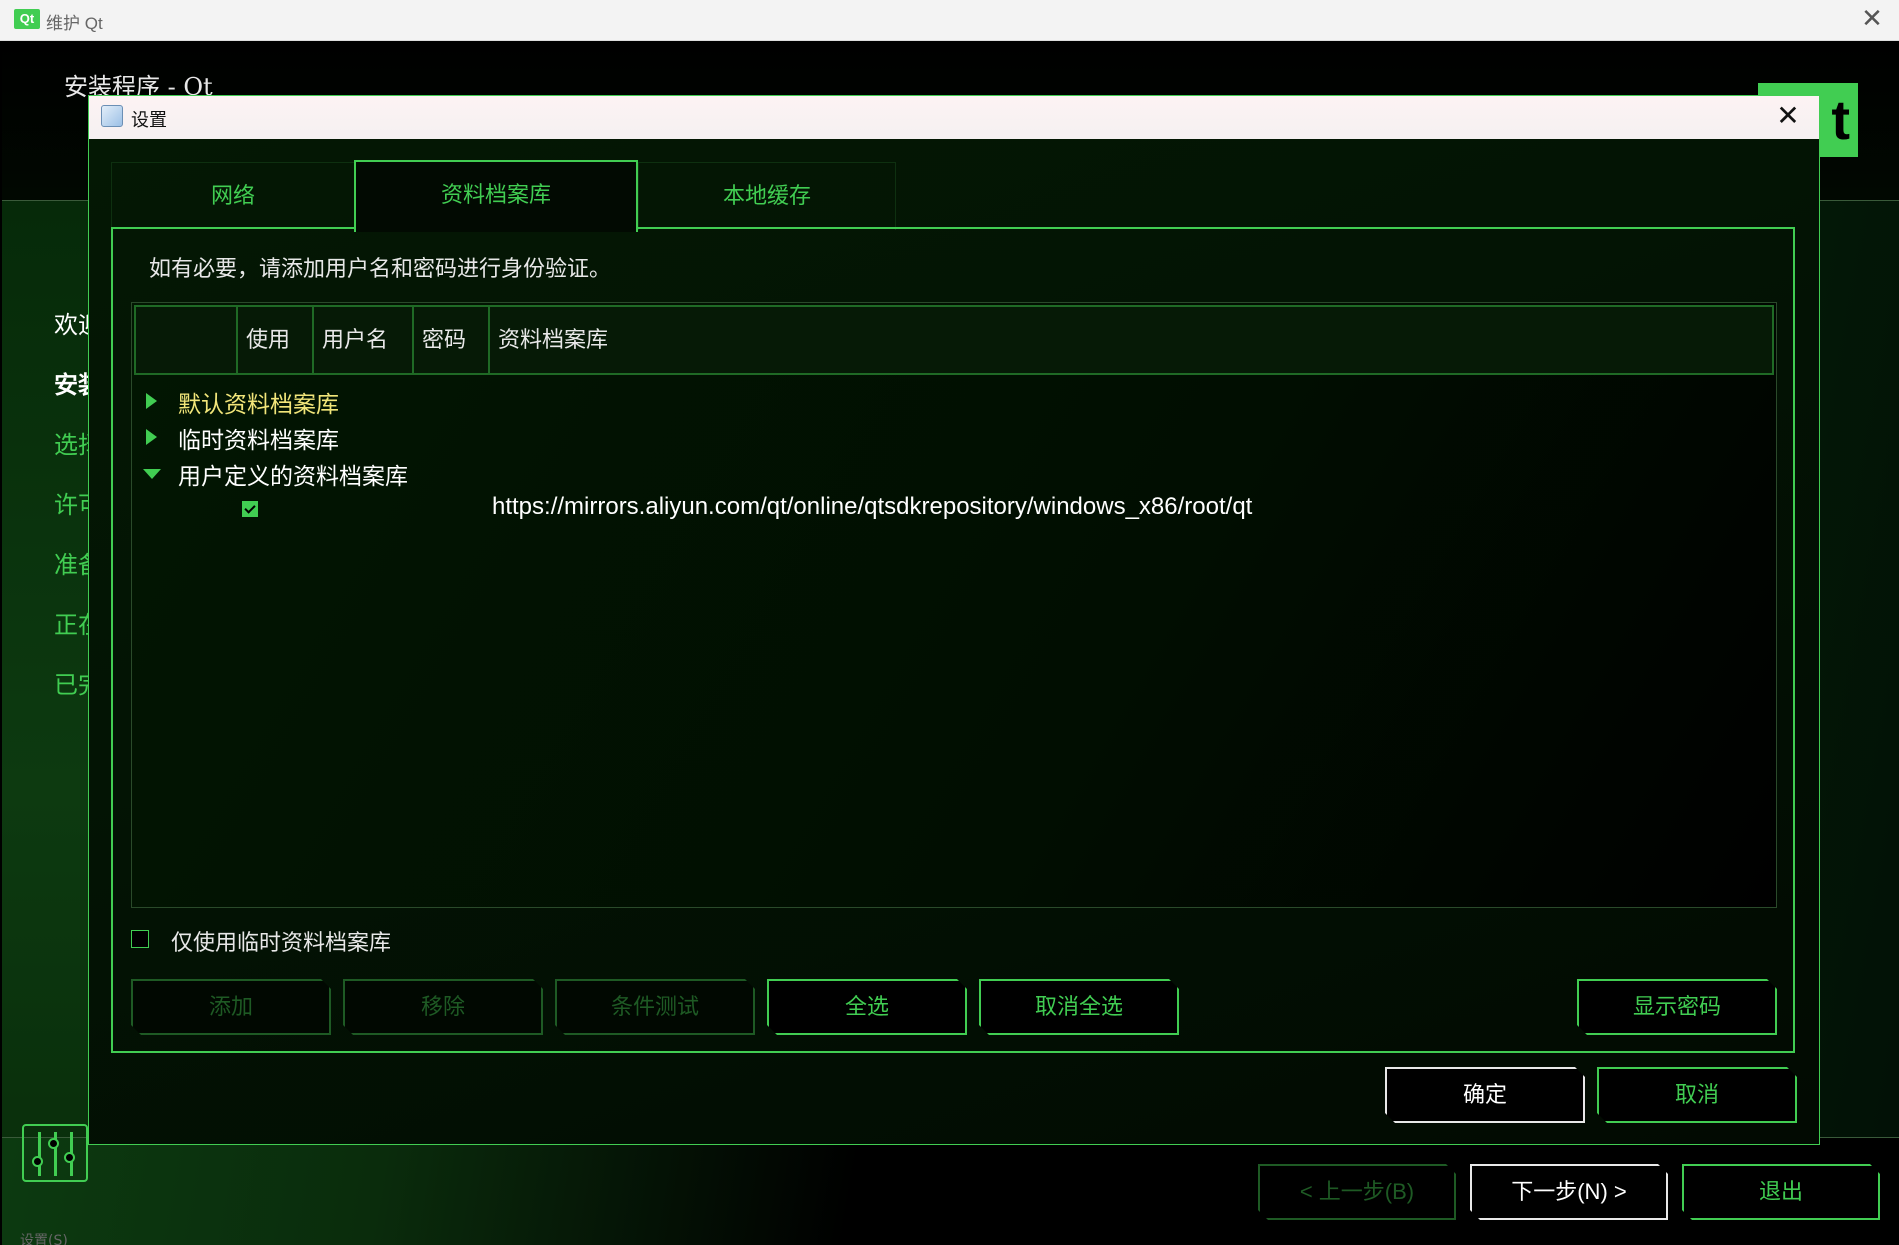 The image size is (1899, 1245). What do you see at coordinates (44, 1239) in the screenshot?
I see `settings-button-label: 设置(S)` at bounding box center [44, 1239].